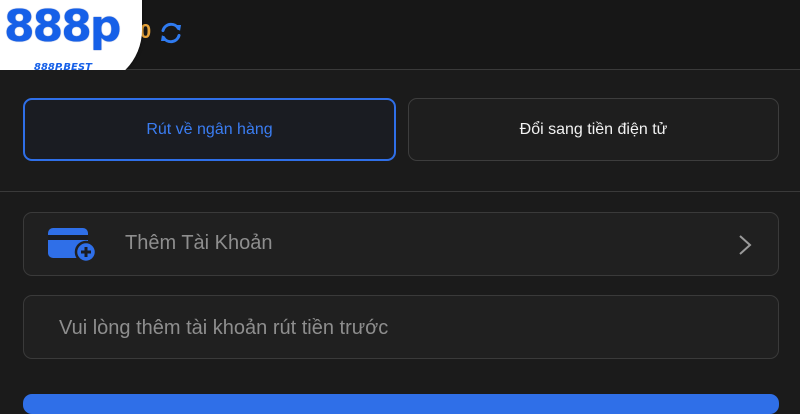 The width and height of the screenshot is (800, 414). I want to click on add-account-label: Thêm Tài Khoản, so click(199, 243).